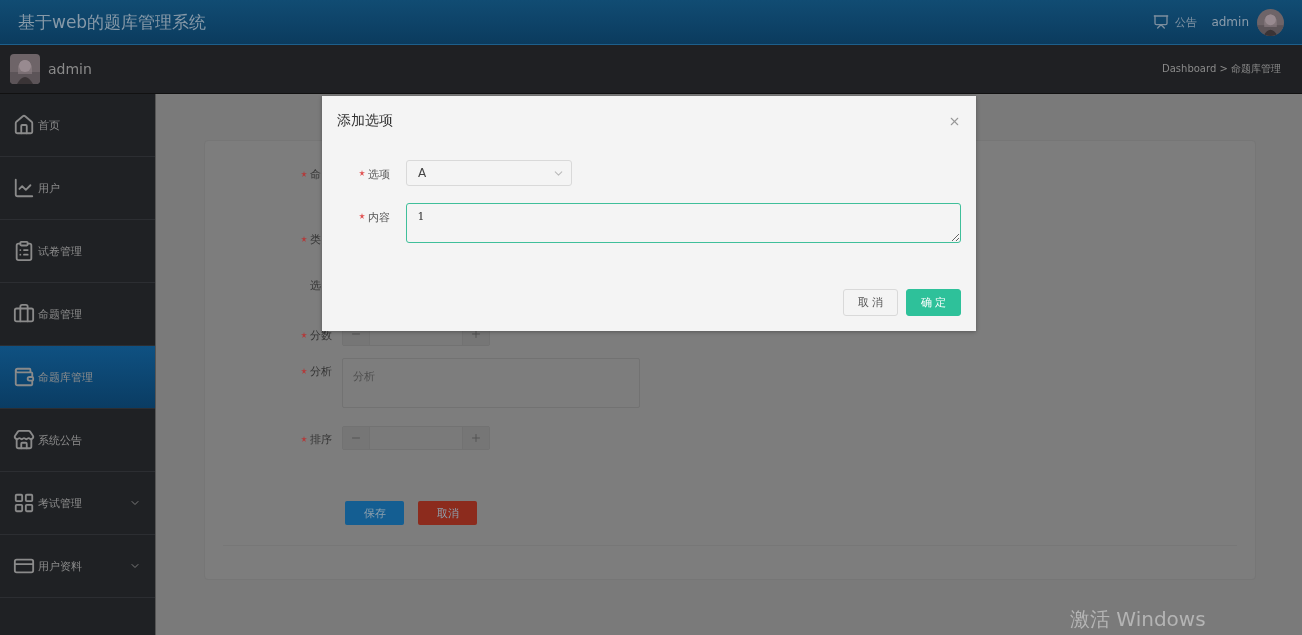 The width and height of the screenshot is (1302, 635). I want to click on sidebar-item: 用户, so click(77, 188).